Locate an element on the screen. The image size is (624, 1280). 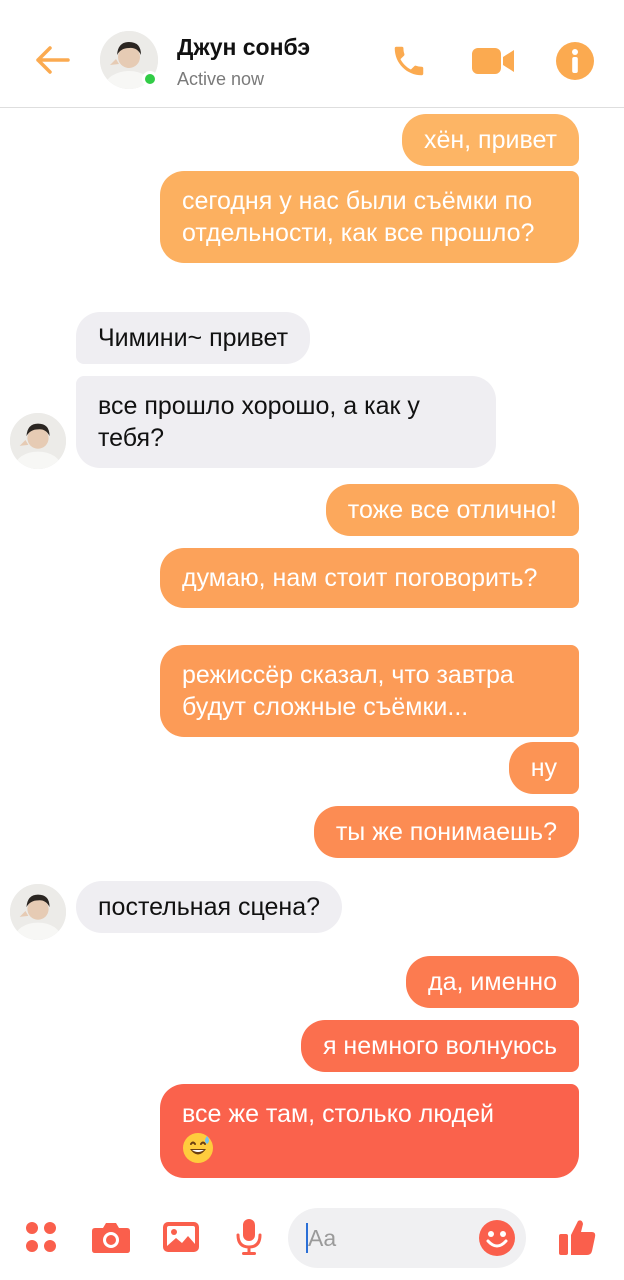
voice-message-button is located at coordinates (249, 1237).